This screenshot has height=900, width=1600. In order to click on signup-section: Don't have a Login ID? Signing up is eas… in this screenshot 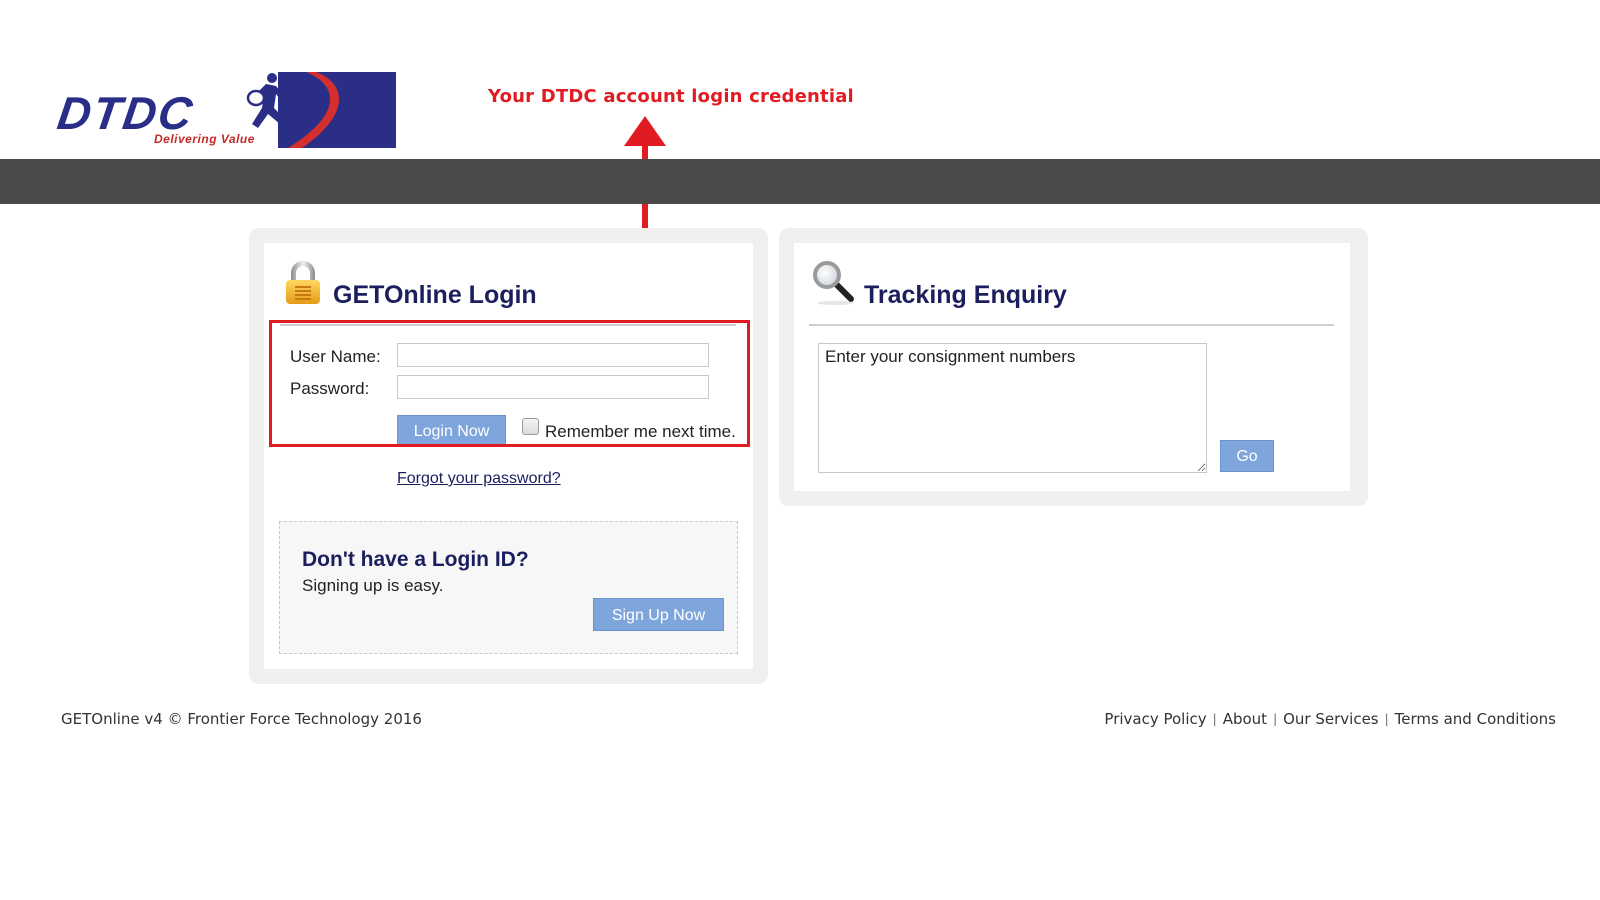, I will do `click(508, 587)`.